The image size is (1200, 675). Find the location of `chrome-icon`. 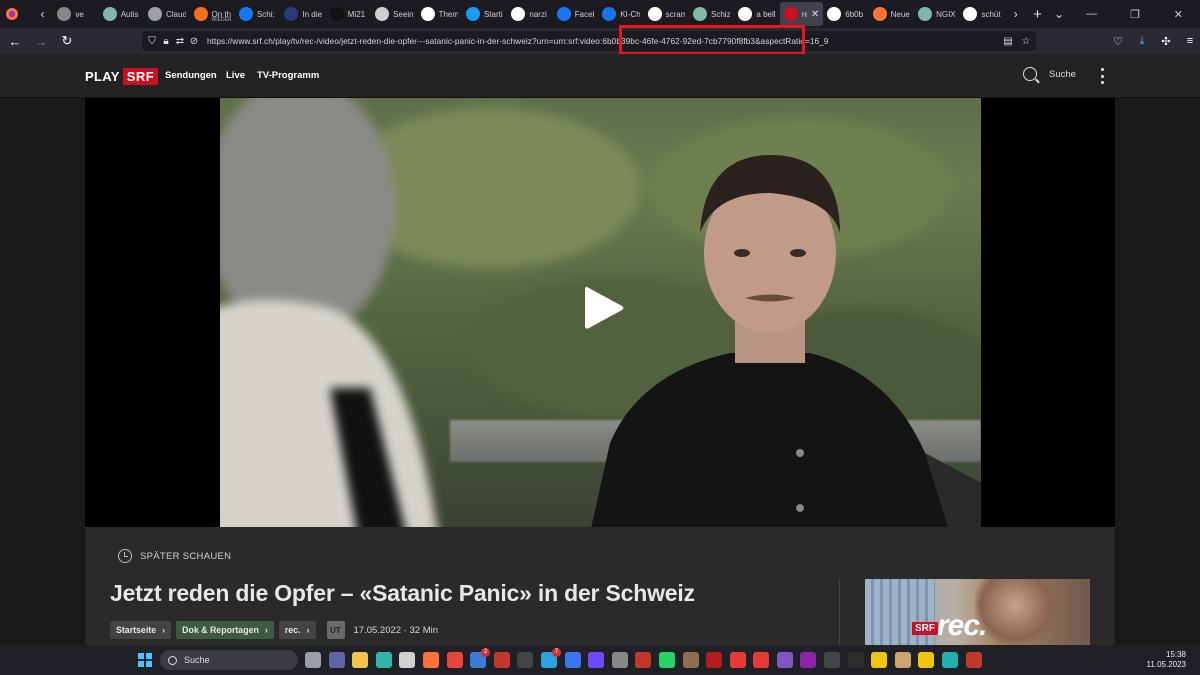

chrome-icon is located at coordinates (454, 660).